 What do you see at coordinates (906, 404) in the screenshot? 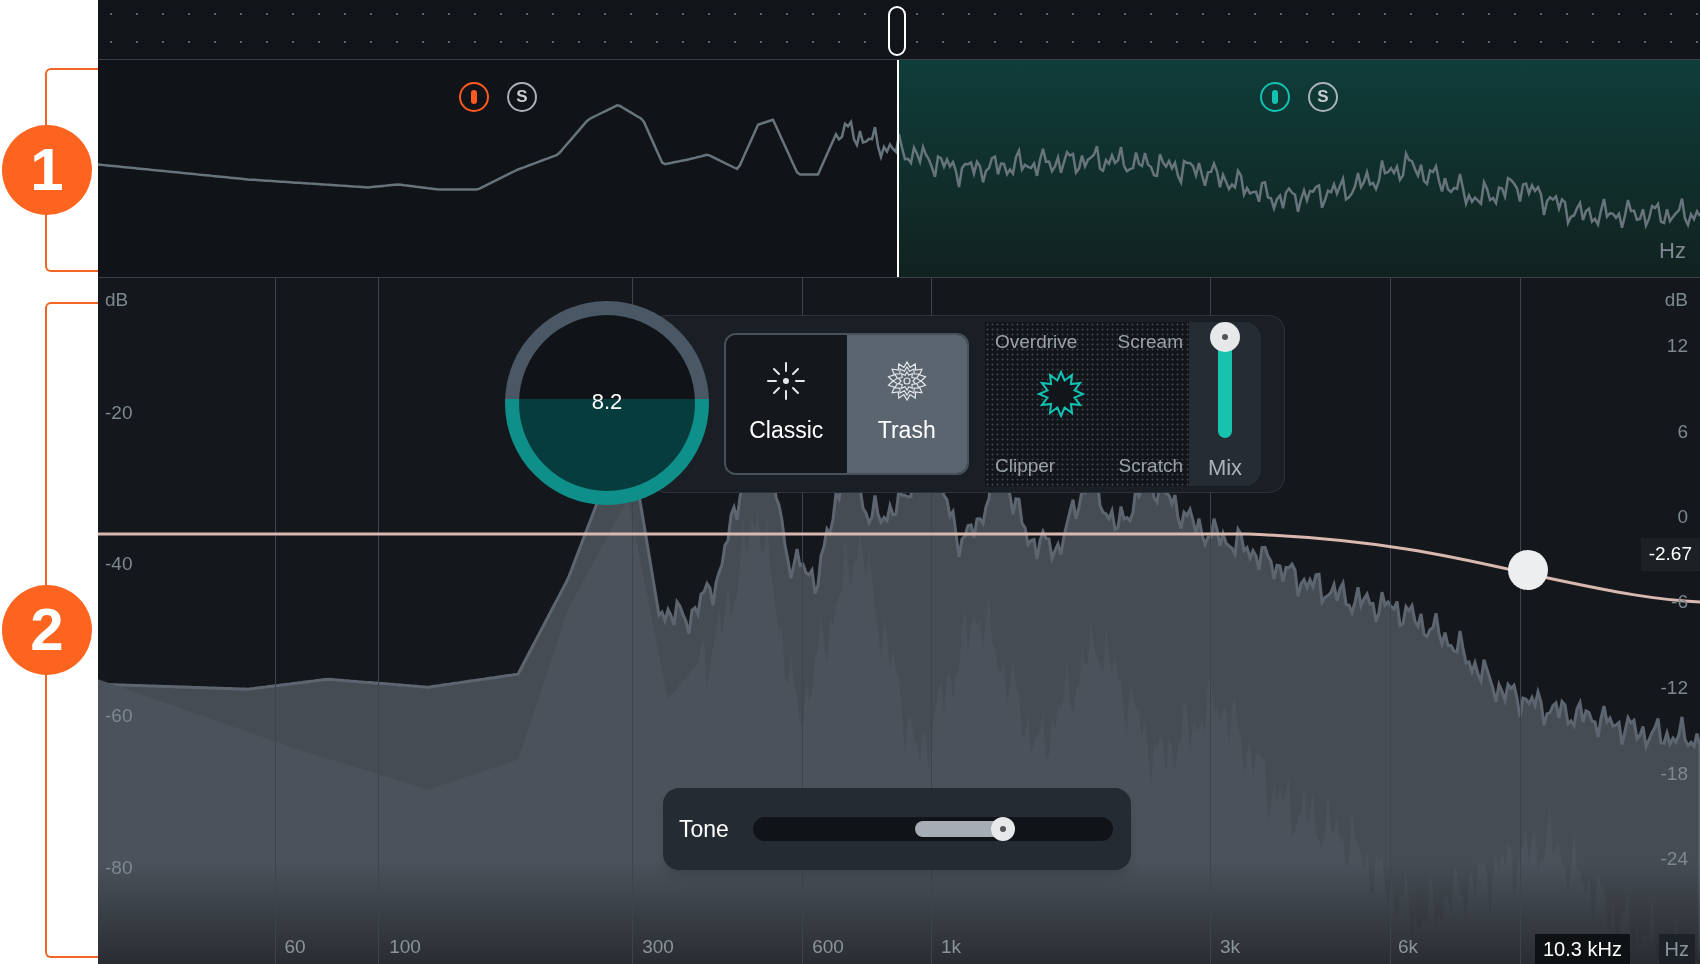
I see `mode-button: Trash` at bounding box center [906, 404].